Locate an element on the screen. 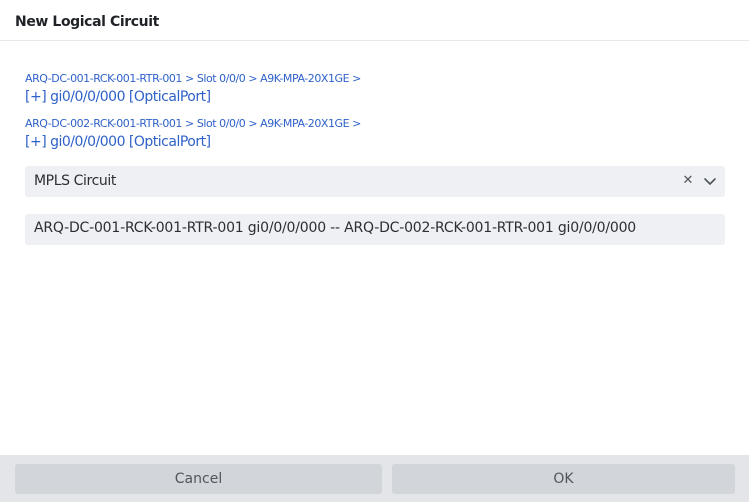  circuit-name-input is located at coordinates (374, 228).